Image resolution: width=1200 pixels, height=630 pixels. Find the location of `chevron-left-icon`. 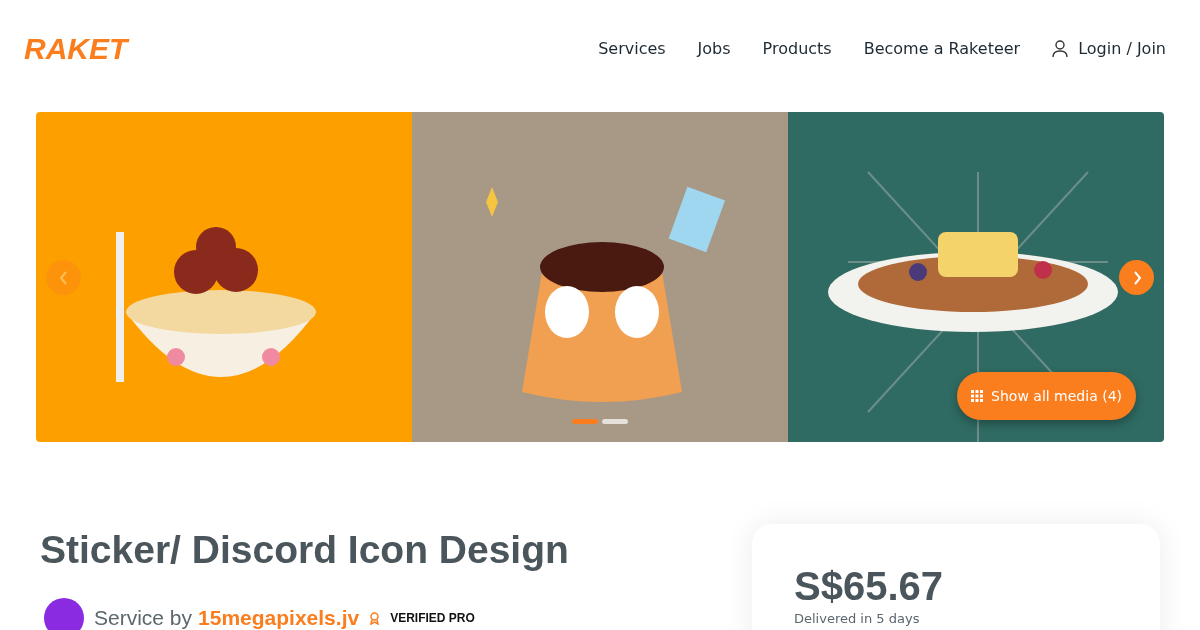

chevron-left-icon is located at coordinates (63, 277).